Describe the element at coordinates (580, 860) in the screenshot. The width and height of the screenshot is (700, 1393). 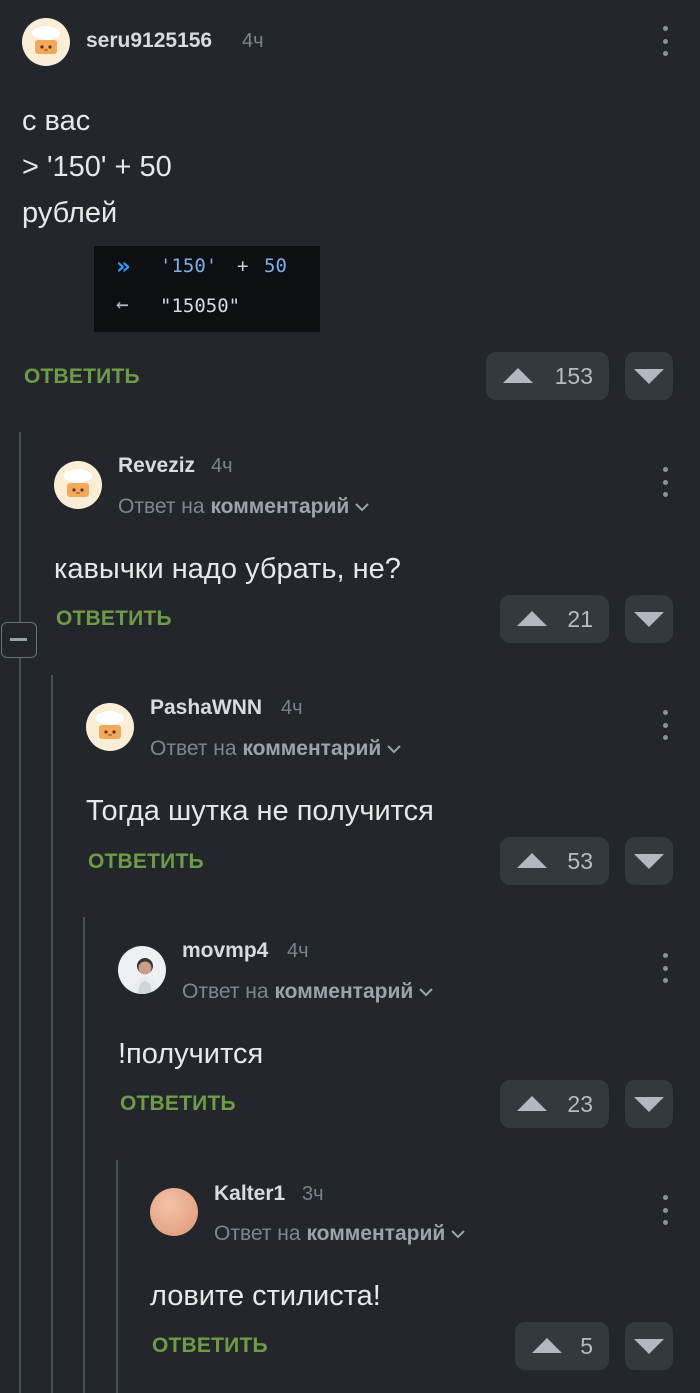
I see `vote-count: 53` at that location.